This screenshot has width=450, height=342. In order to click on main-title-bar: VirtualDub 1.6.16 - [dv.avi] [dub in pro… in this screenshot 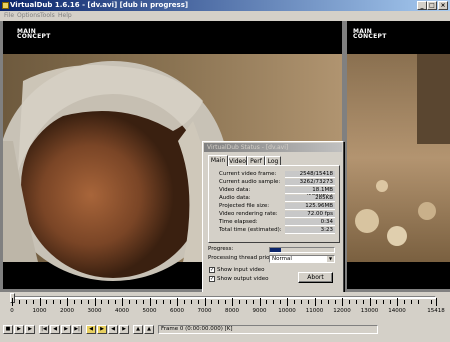, I will do `click(225, 5)`.